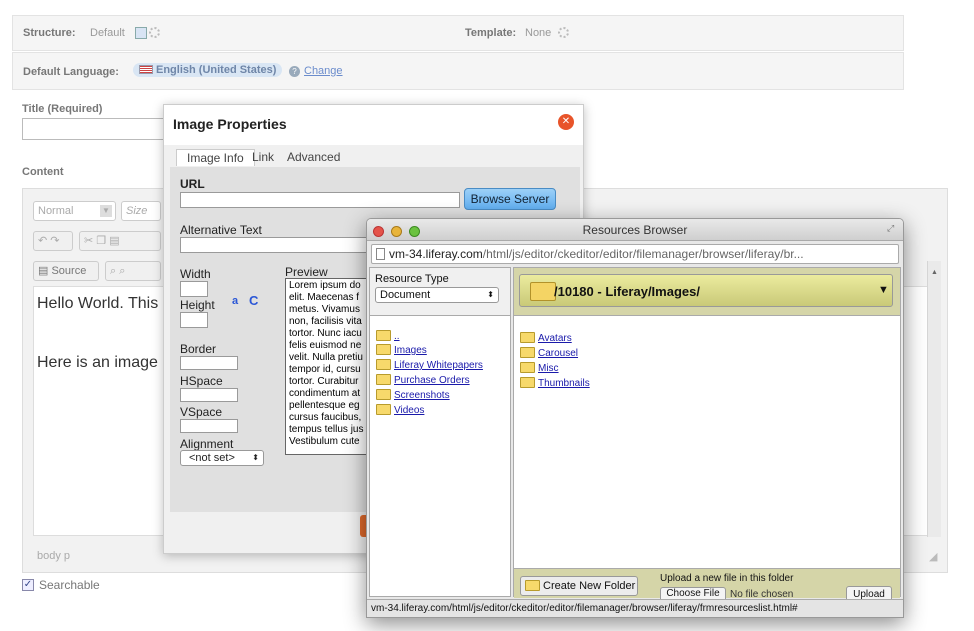  Describe the element at coordinates (443, 409) in the screenshot. I see `tree-item-videos: Videos` at that location.